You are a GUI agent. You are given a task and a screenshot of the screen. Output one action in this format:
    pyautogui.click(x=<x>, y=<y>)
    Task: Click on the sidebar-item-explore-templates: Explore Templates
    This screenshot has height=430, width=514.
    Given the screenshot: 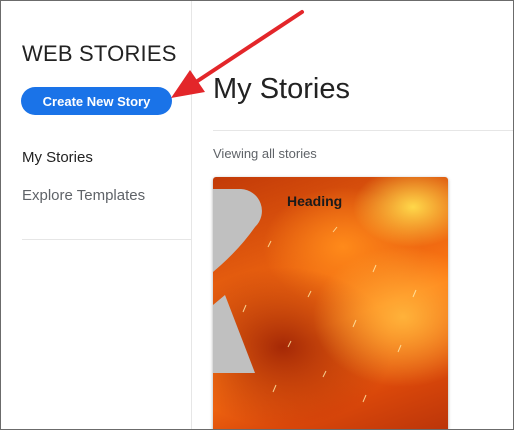 What is the action you would take?
    pyautogui.click(x=104, y=196)
    